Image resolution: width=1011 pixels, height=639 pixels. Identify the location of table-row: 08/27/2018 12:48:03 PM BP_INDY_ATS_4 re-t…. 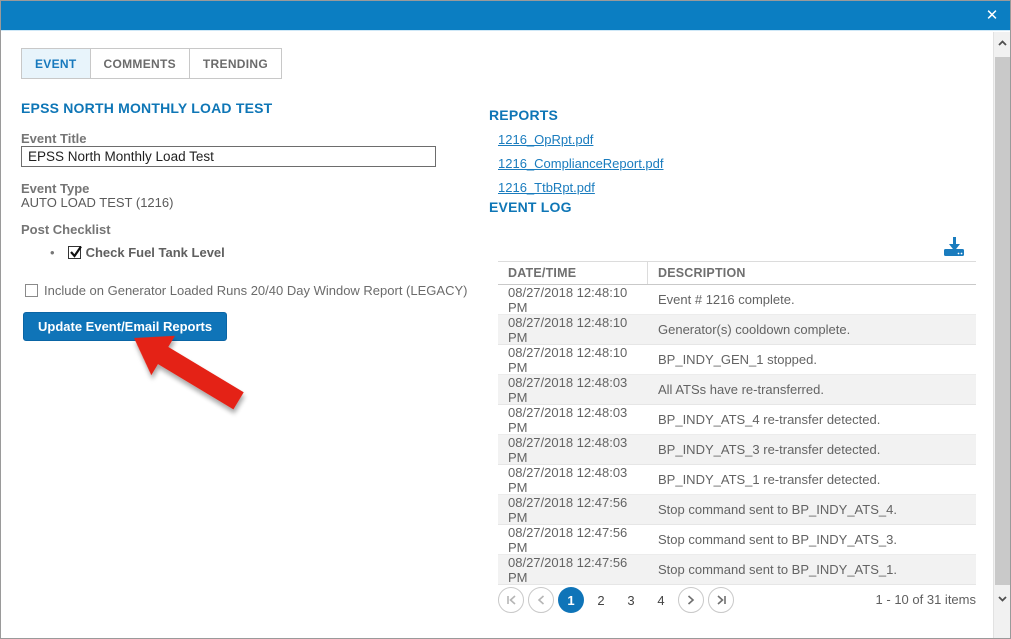
(737, 420).